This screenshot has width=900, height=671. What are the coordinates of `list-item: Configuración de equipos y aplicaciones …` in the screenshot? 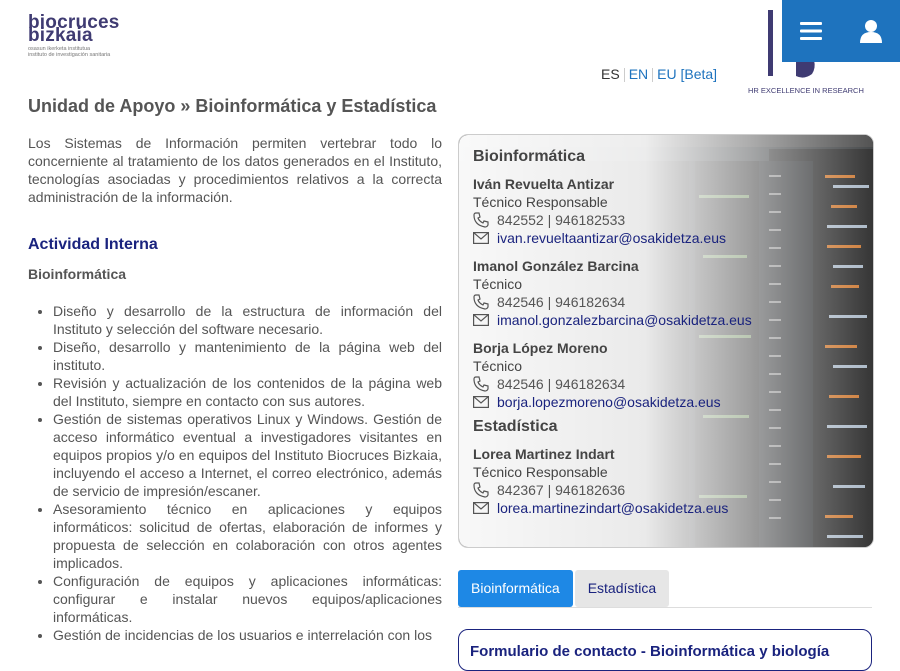 It's located at (247, 599).